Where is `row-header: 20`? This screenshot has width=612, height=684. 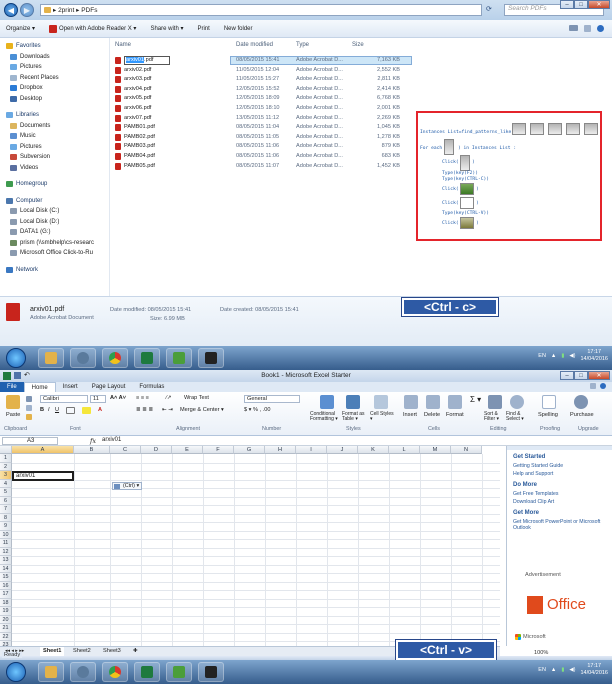
row-header: 20 is located at coordinates (6, 619).